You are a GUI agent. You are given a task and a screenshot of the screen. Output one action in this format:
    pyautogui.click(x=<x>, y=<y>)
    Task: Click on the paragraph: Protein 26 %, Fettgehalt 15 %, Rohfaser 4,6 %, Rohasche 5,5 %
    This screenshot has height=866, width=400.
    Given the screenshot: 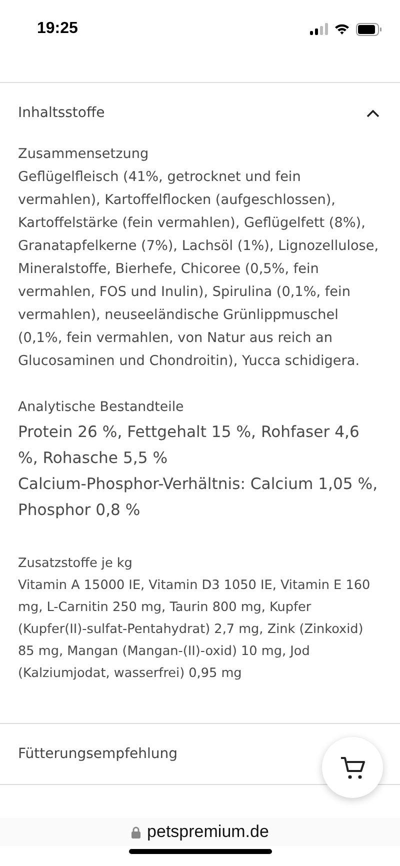 What is the action you would take?
    pyautogui.click(x=189, y=445)
    